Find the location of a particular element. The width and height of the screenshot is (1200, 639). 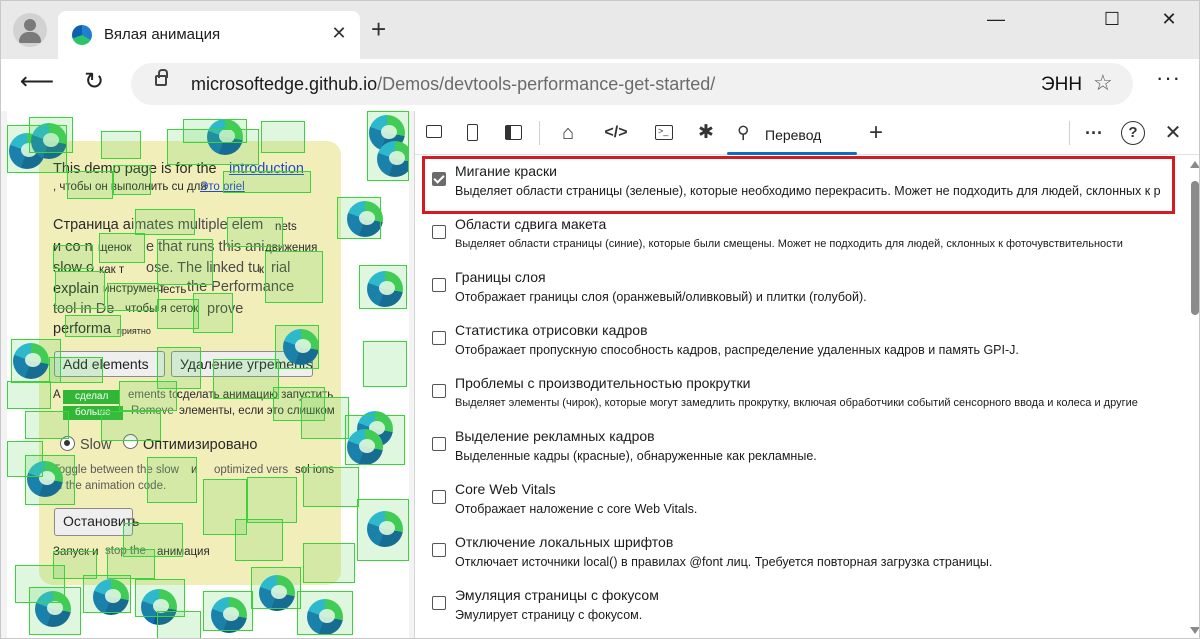

emulate-focused-page-title: Эмуляция страницы с фокусом is located at coordinates (557, 595).